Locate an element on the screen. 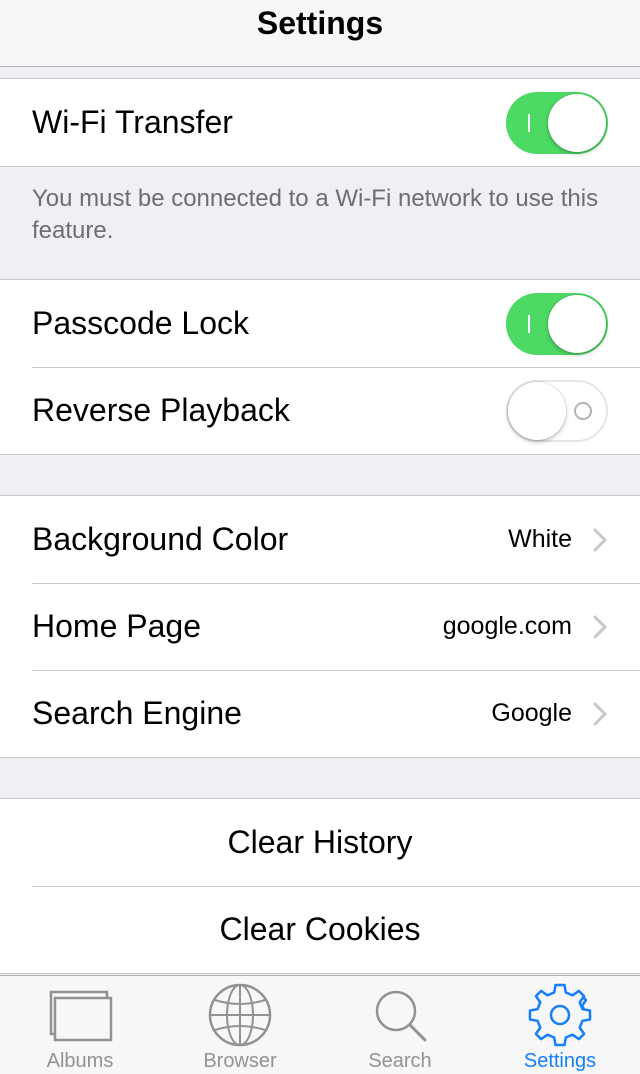  globe-icon is located at coordinates (240, 1015).